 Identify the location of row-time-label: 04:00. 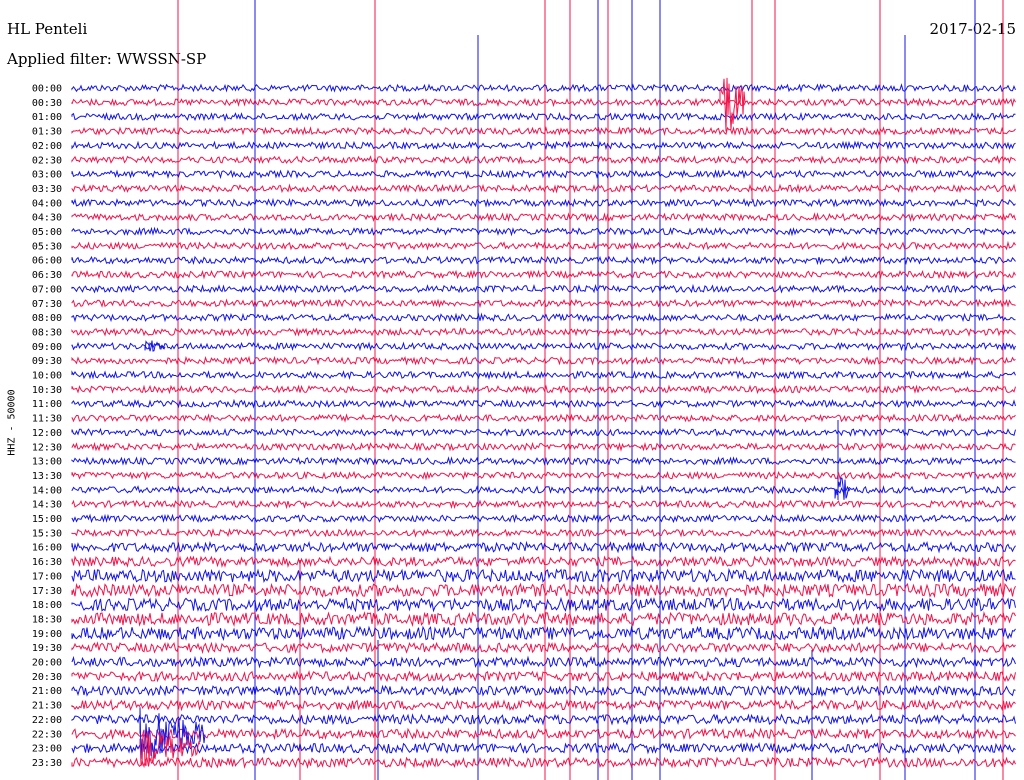
(47, 203).